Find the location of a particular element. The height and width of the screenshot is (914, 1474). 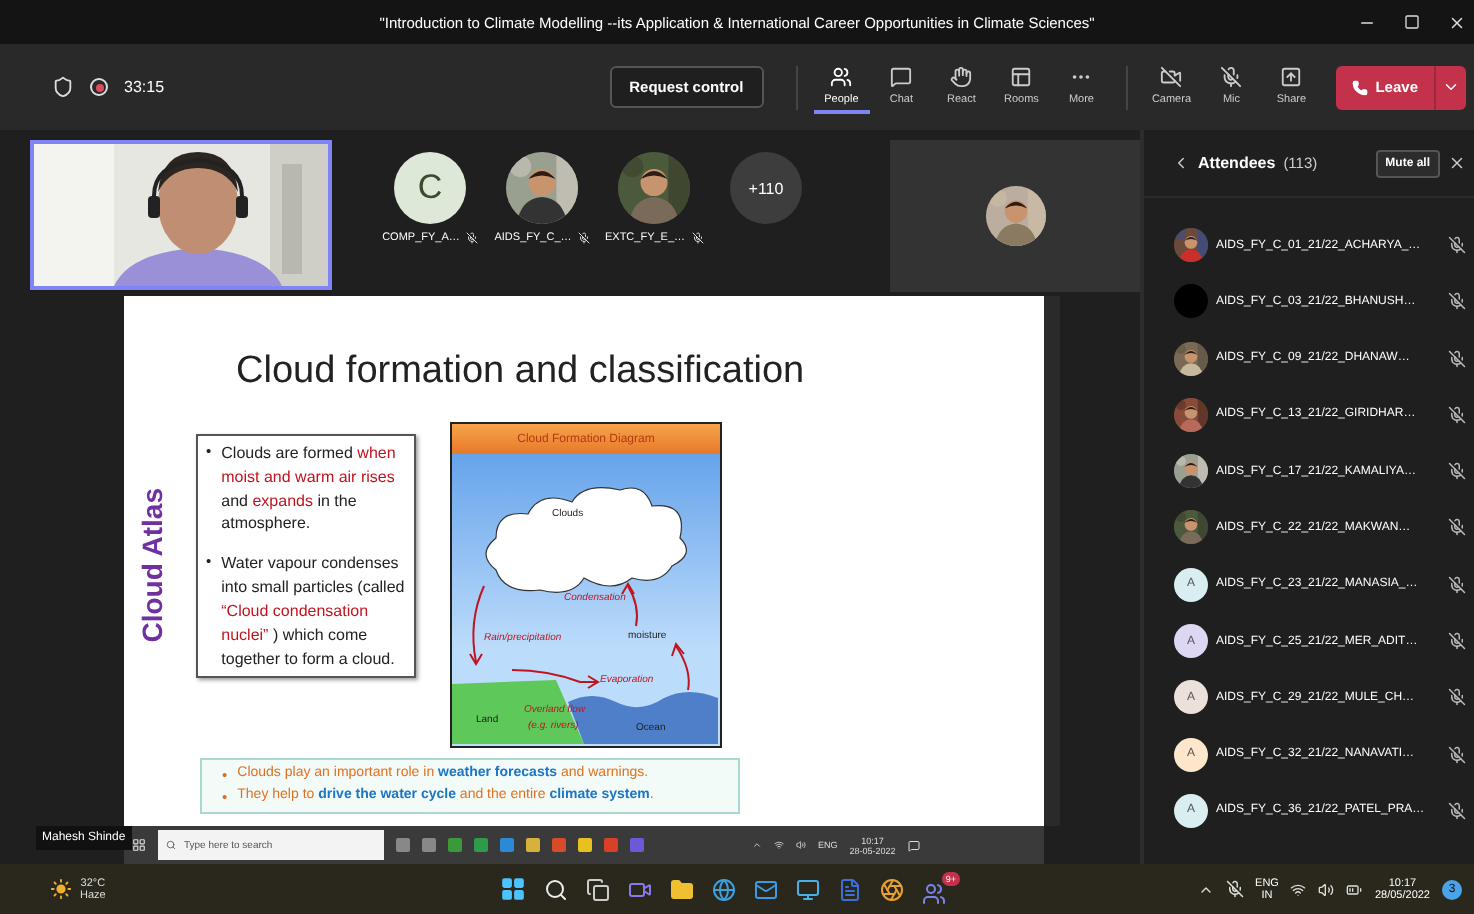

people-icon is located at coordinates (841, 76).